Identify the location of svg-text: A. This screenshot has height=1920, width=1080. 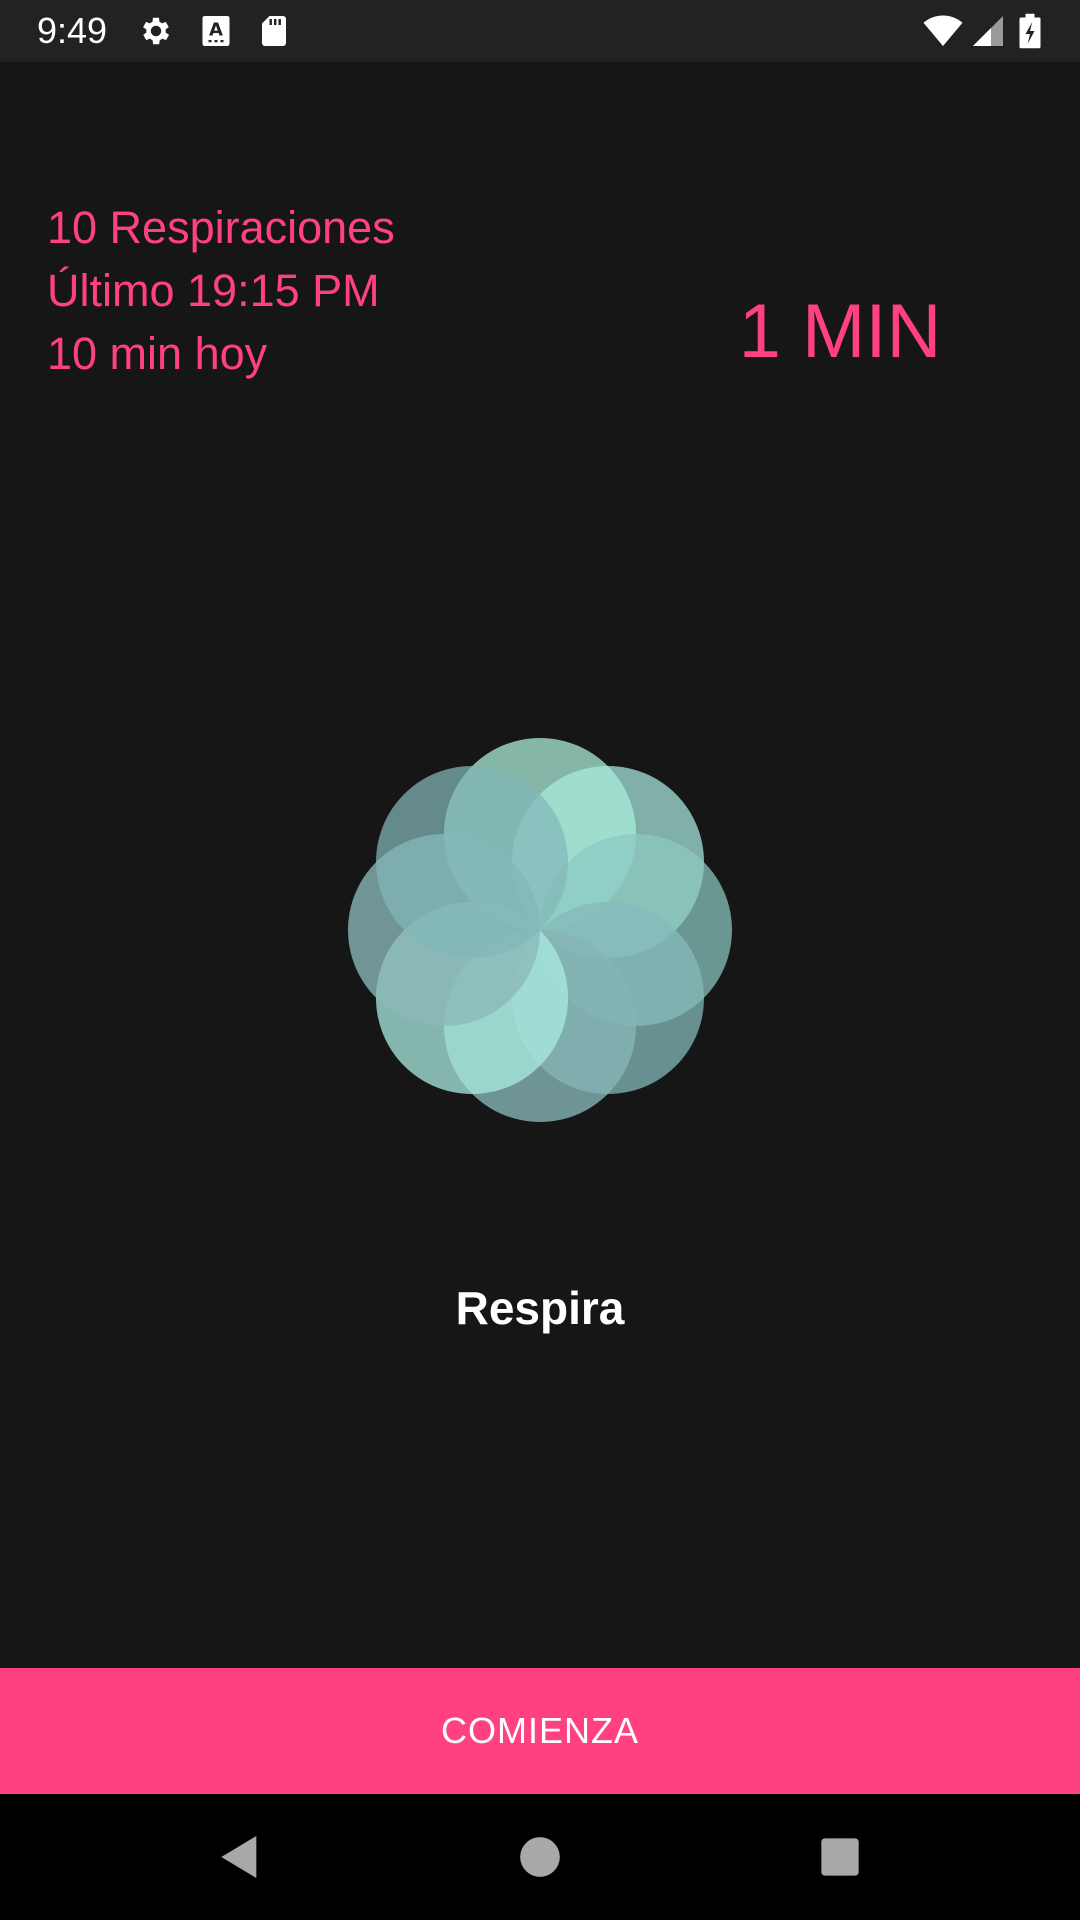
(216, 30).